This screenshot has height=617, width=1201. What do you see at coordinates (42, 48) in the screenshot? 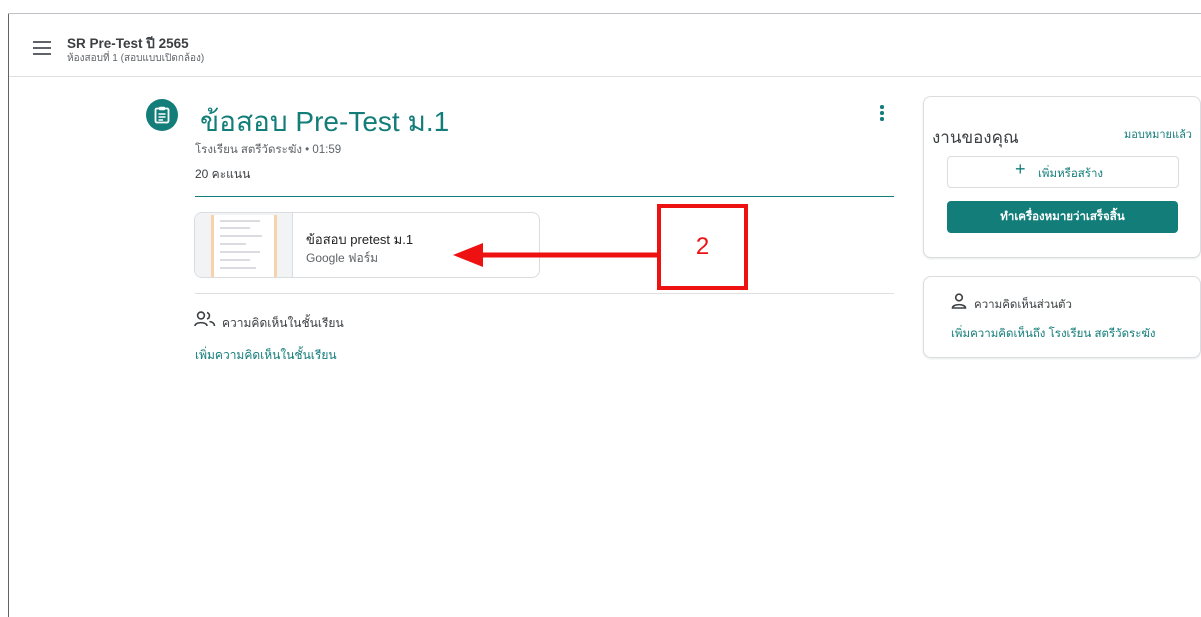
I see `menu-icon` at bounding box center [42, 48].